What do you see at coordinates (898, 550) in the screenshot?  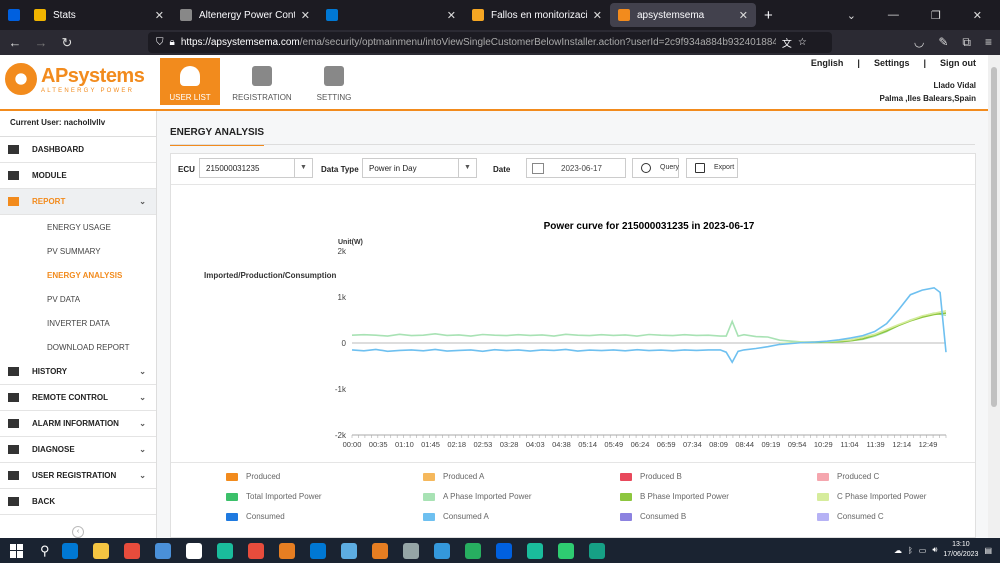 I see `weather-icon: ☁` at bounding box center [898, 550].